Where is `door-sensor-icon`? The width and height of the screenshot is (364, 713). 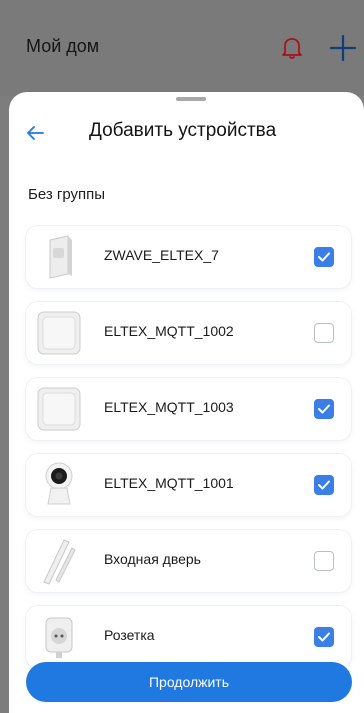 door-sensor-icon is located at coordinates (59, 562).